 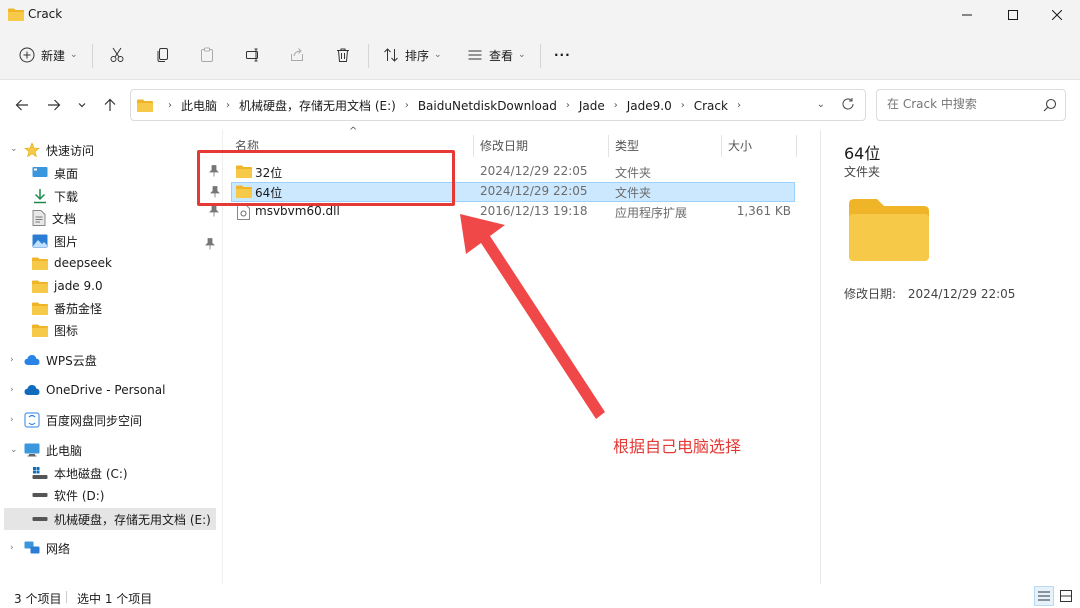 What do you see at coordinates (163, 55) in the screenshot?
I see `copy-button` at bounding box center [163, 55].